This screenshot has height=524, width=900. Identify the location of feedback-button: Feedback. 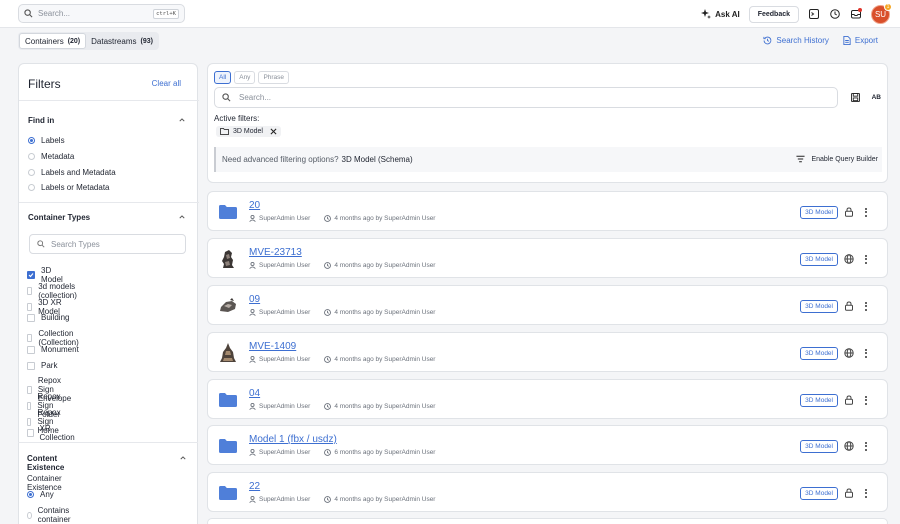
(773, 14).